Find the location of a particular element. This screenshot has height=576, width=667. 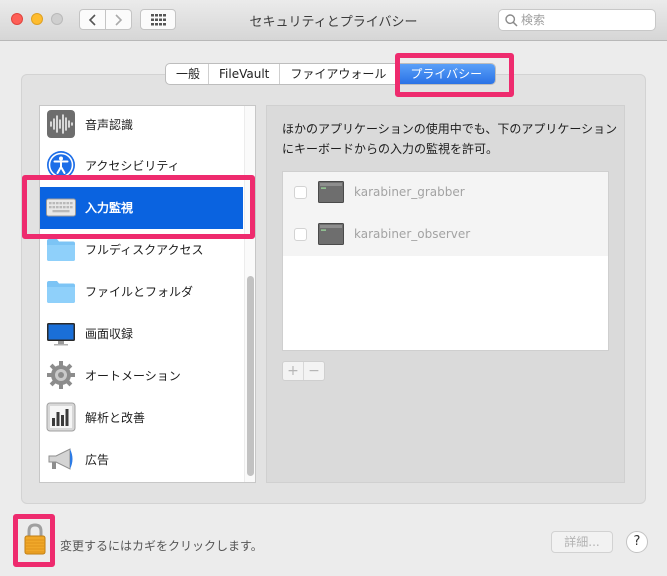

highlight-privacy-tab is located at coordinates (454, 75).